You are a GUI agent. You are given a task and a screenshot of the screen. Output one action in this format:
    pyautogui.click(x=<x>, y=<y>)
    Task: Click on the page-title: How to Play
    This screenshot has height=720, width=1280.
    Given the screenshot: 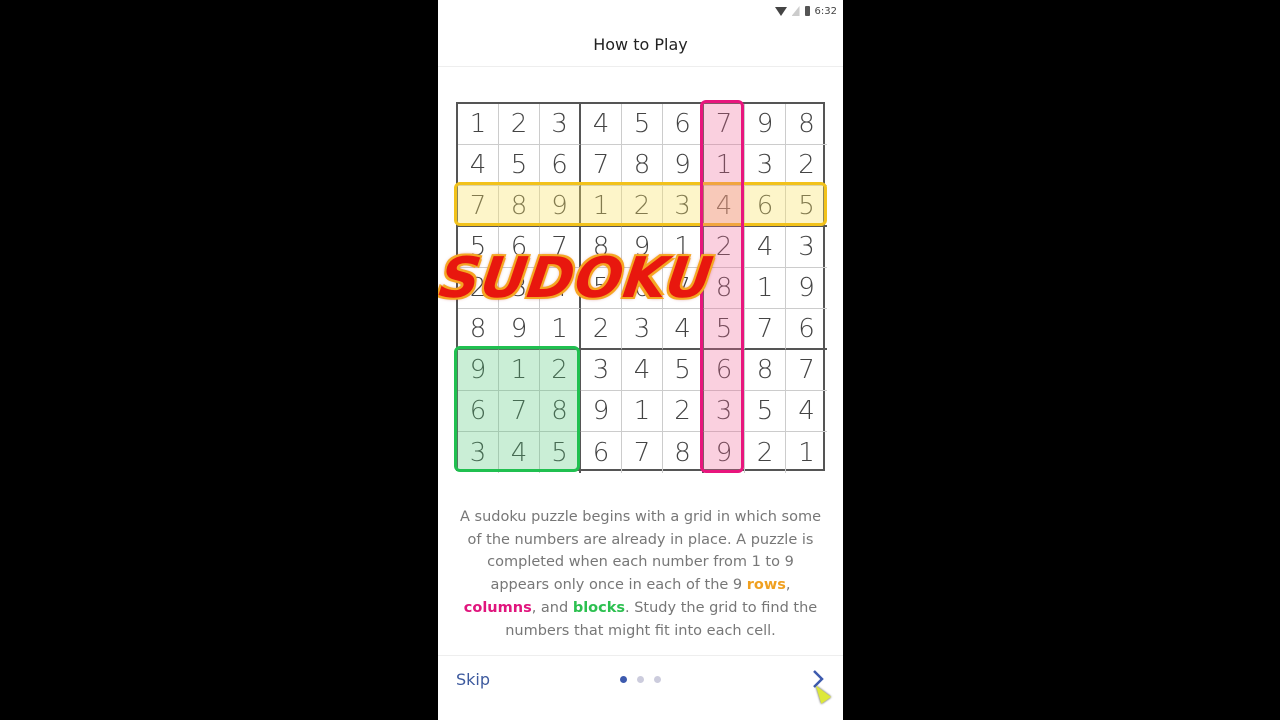 What is the action you would take?
    pyautogui.click(x=640, y=44)
    